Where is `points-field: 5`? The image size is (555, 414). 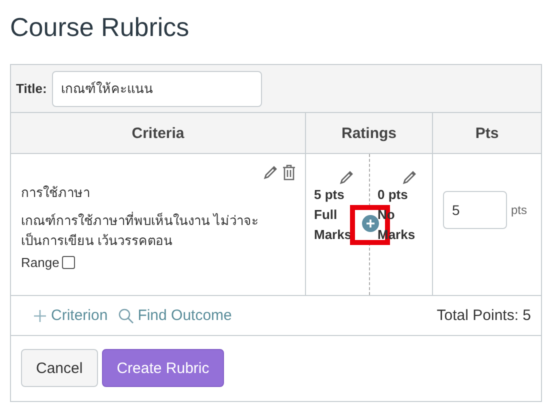 points-field: 5 is located at coordinates (475, 209).